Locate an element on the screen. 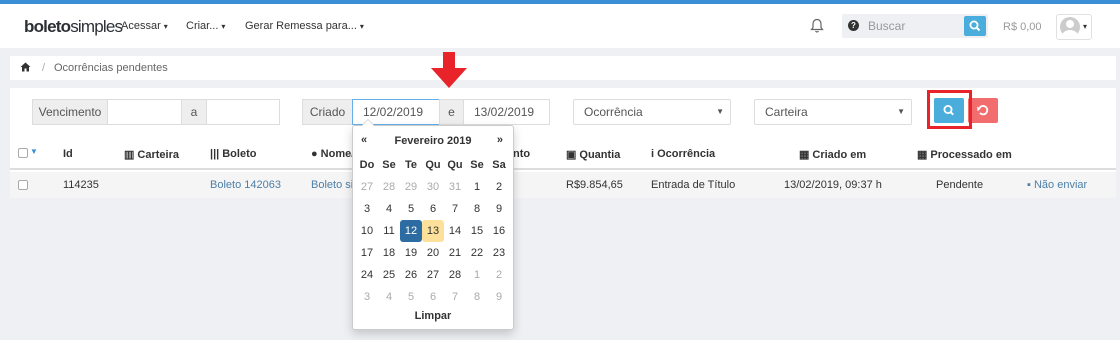 The width and height of the screenshot is (1120, 340). datepicker-day-today: 13 is located at coordinates (433, 231).